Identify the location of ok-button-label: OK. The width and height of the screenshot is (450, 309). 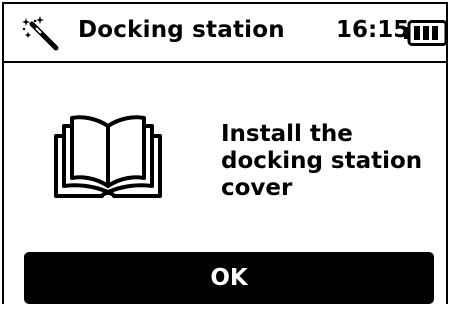
(229, 278).